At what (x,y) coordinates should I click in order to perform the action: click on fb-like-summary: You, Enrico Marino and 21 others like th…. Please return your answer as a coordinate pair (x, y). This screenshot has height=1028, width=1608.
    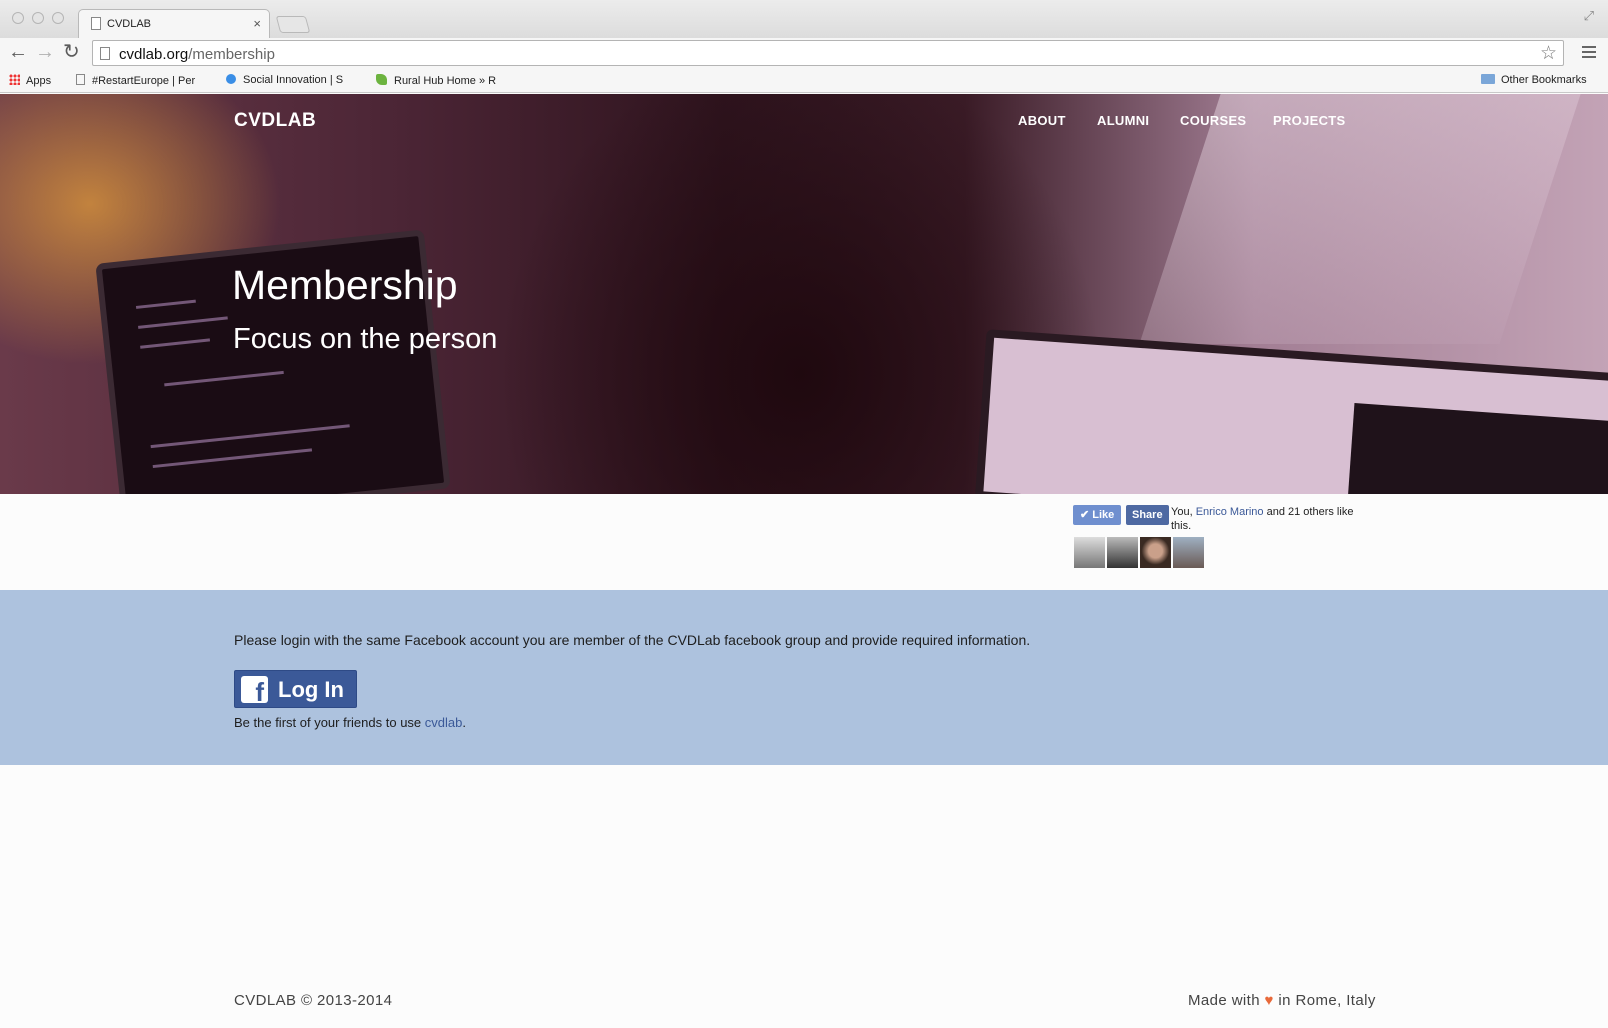
    Looking at the image, I should click on (1262, 519).